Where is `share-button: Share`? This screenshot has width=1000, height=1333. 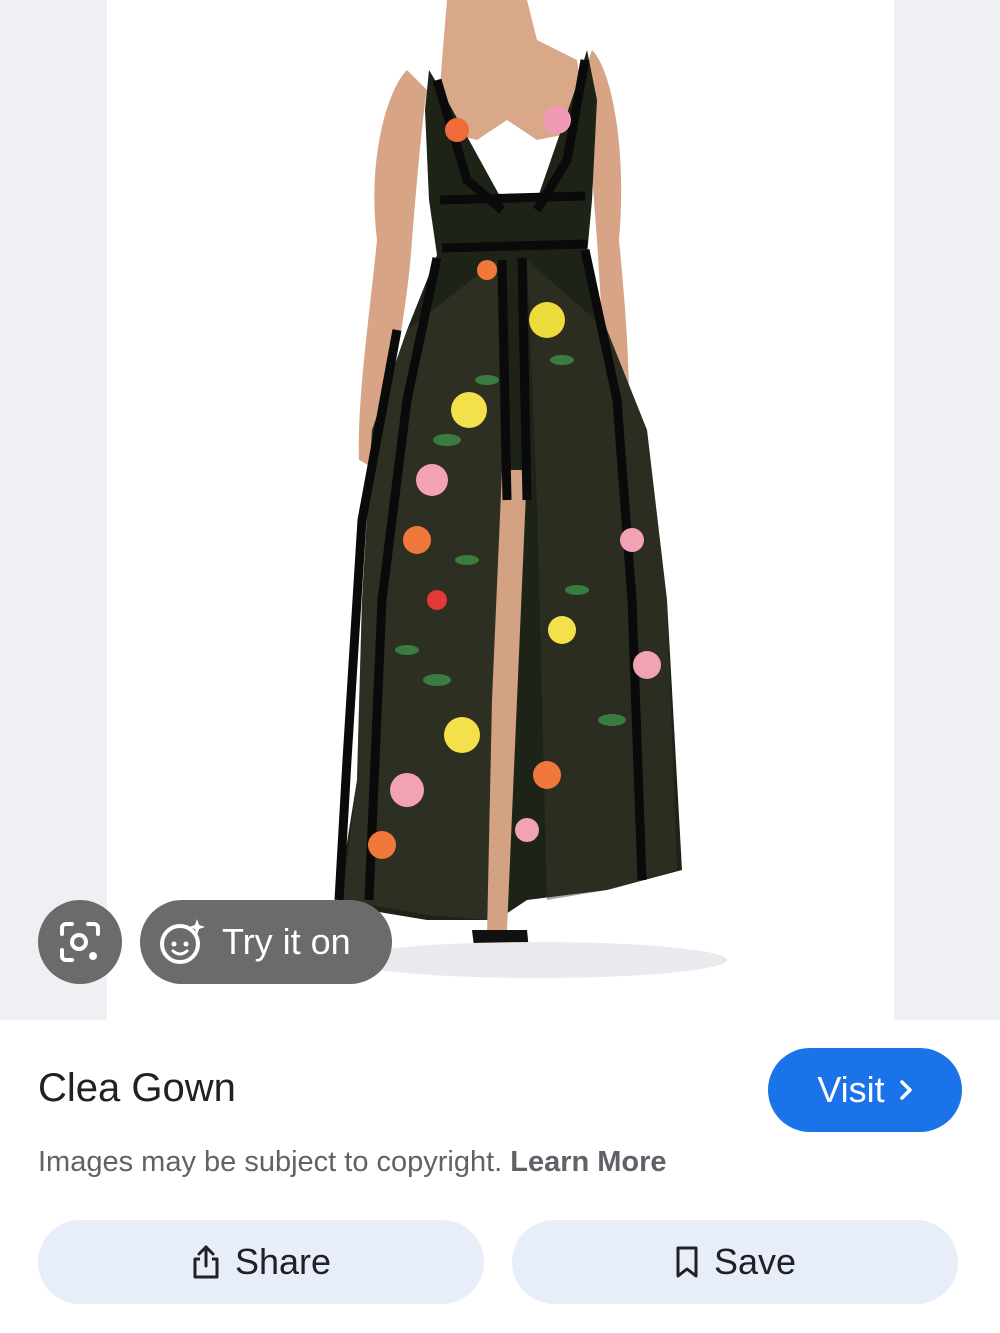
share-button: Share is located at coordinates (261, 1262).